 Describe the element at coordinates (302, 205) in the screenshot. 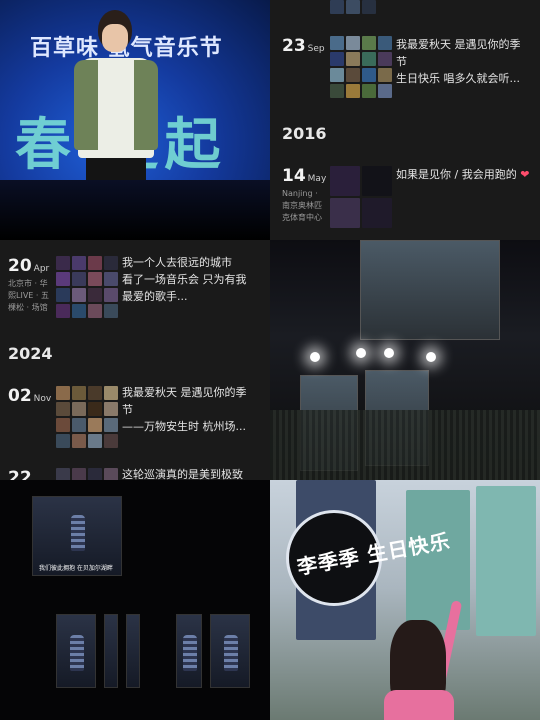

I see `entry-location-14-may: Nanjing · 南京奥林匹 克体育中心` at that location.